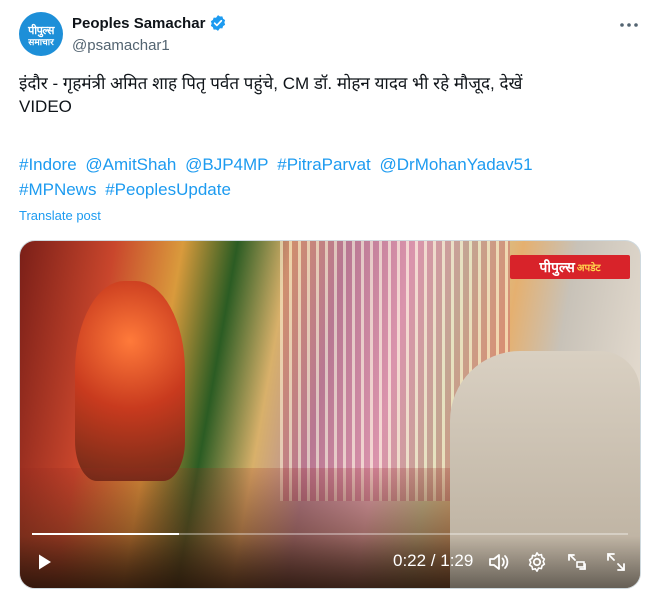  Describe the element at coordinates (168, 189) in the screenshot. I see `hashtag-link: #PeoplesUpdate` at that location.